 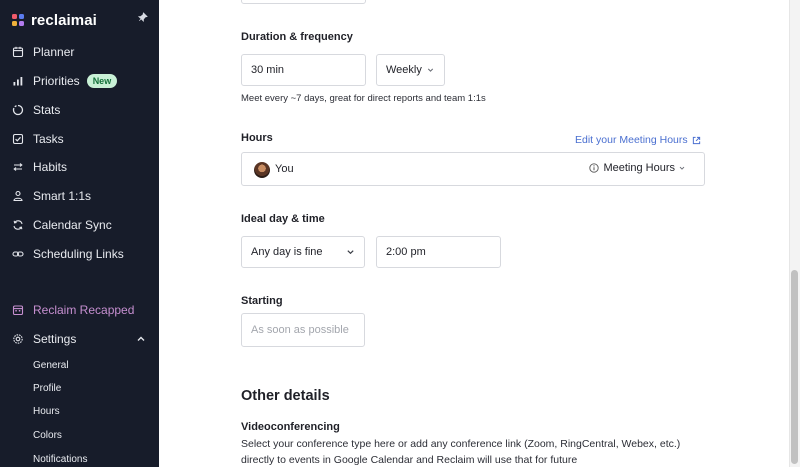 What do you see at coordinates (300, 330) in the screenshot?
I see `starting-placeholder: As soon as possible` at bounding box center [300, 330].